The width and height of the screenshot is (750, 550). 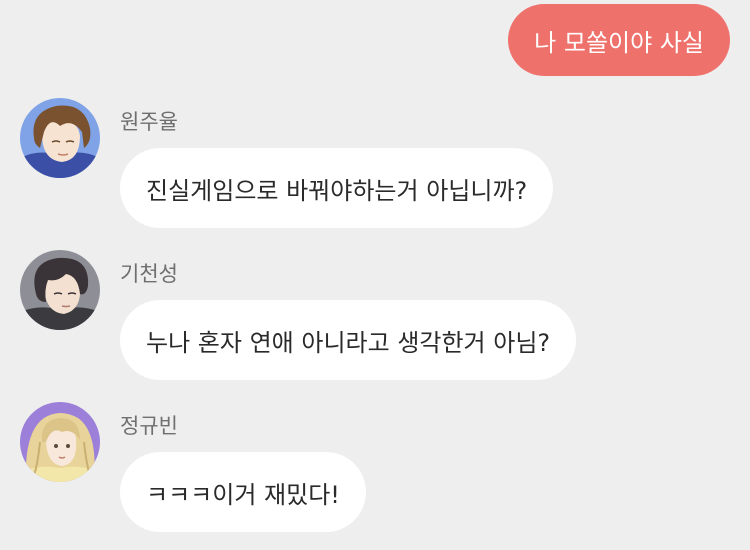 What do you see at coordinates (243, 492) in the screenshot?
I see `incoming-message-bubble: ㅋㅋㅋ이거 재밌다!` at bounding box center [243, 492].